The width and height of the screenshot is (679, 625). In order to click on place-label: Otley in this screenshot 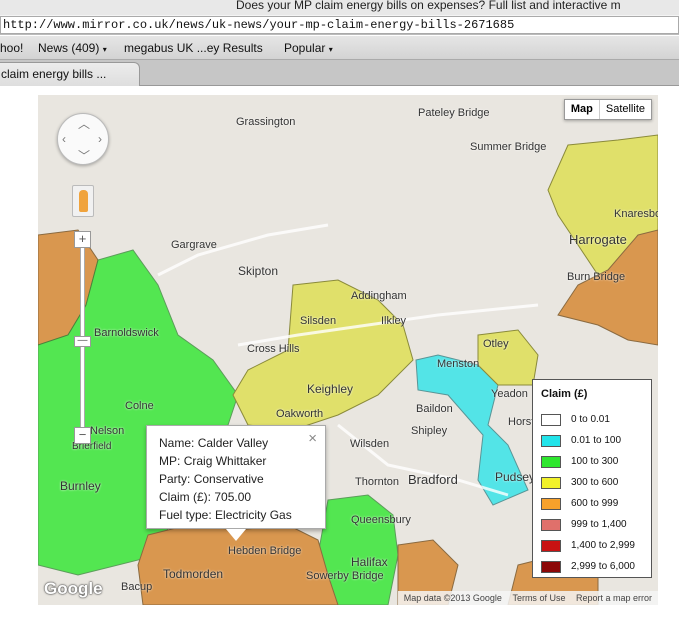, I will do `click(496, 344)`.